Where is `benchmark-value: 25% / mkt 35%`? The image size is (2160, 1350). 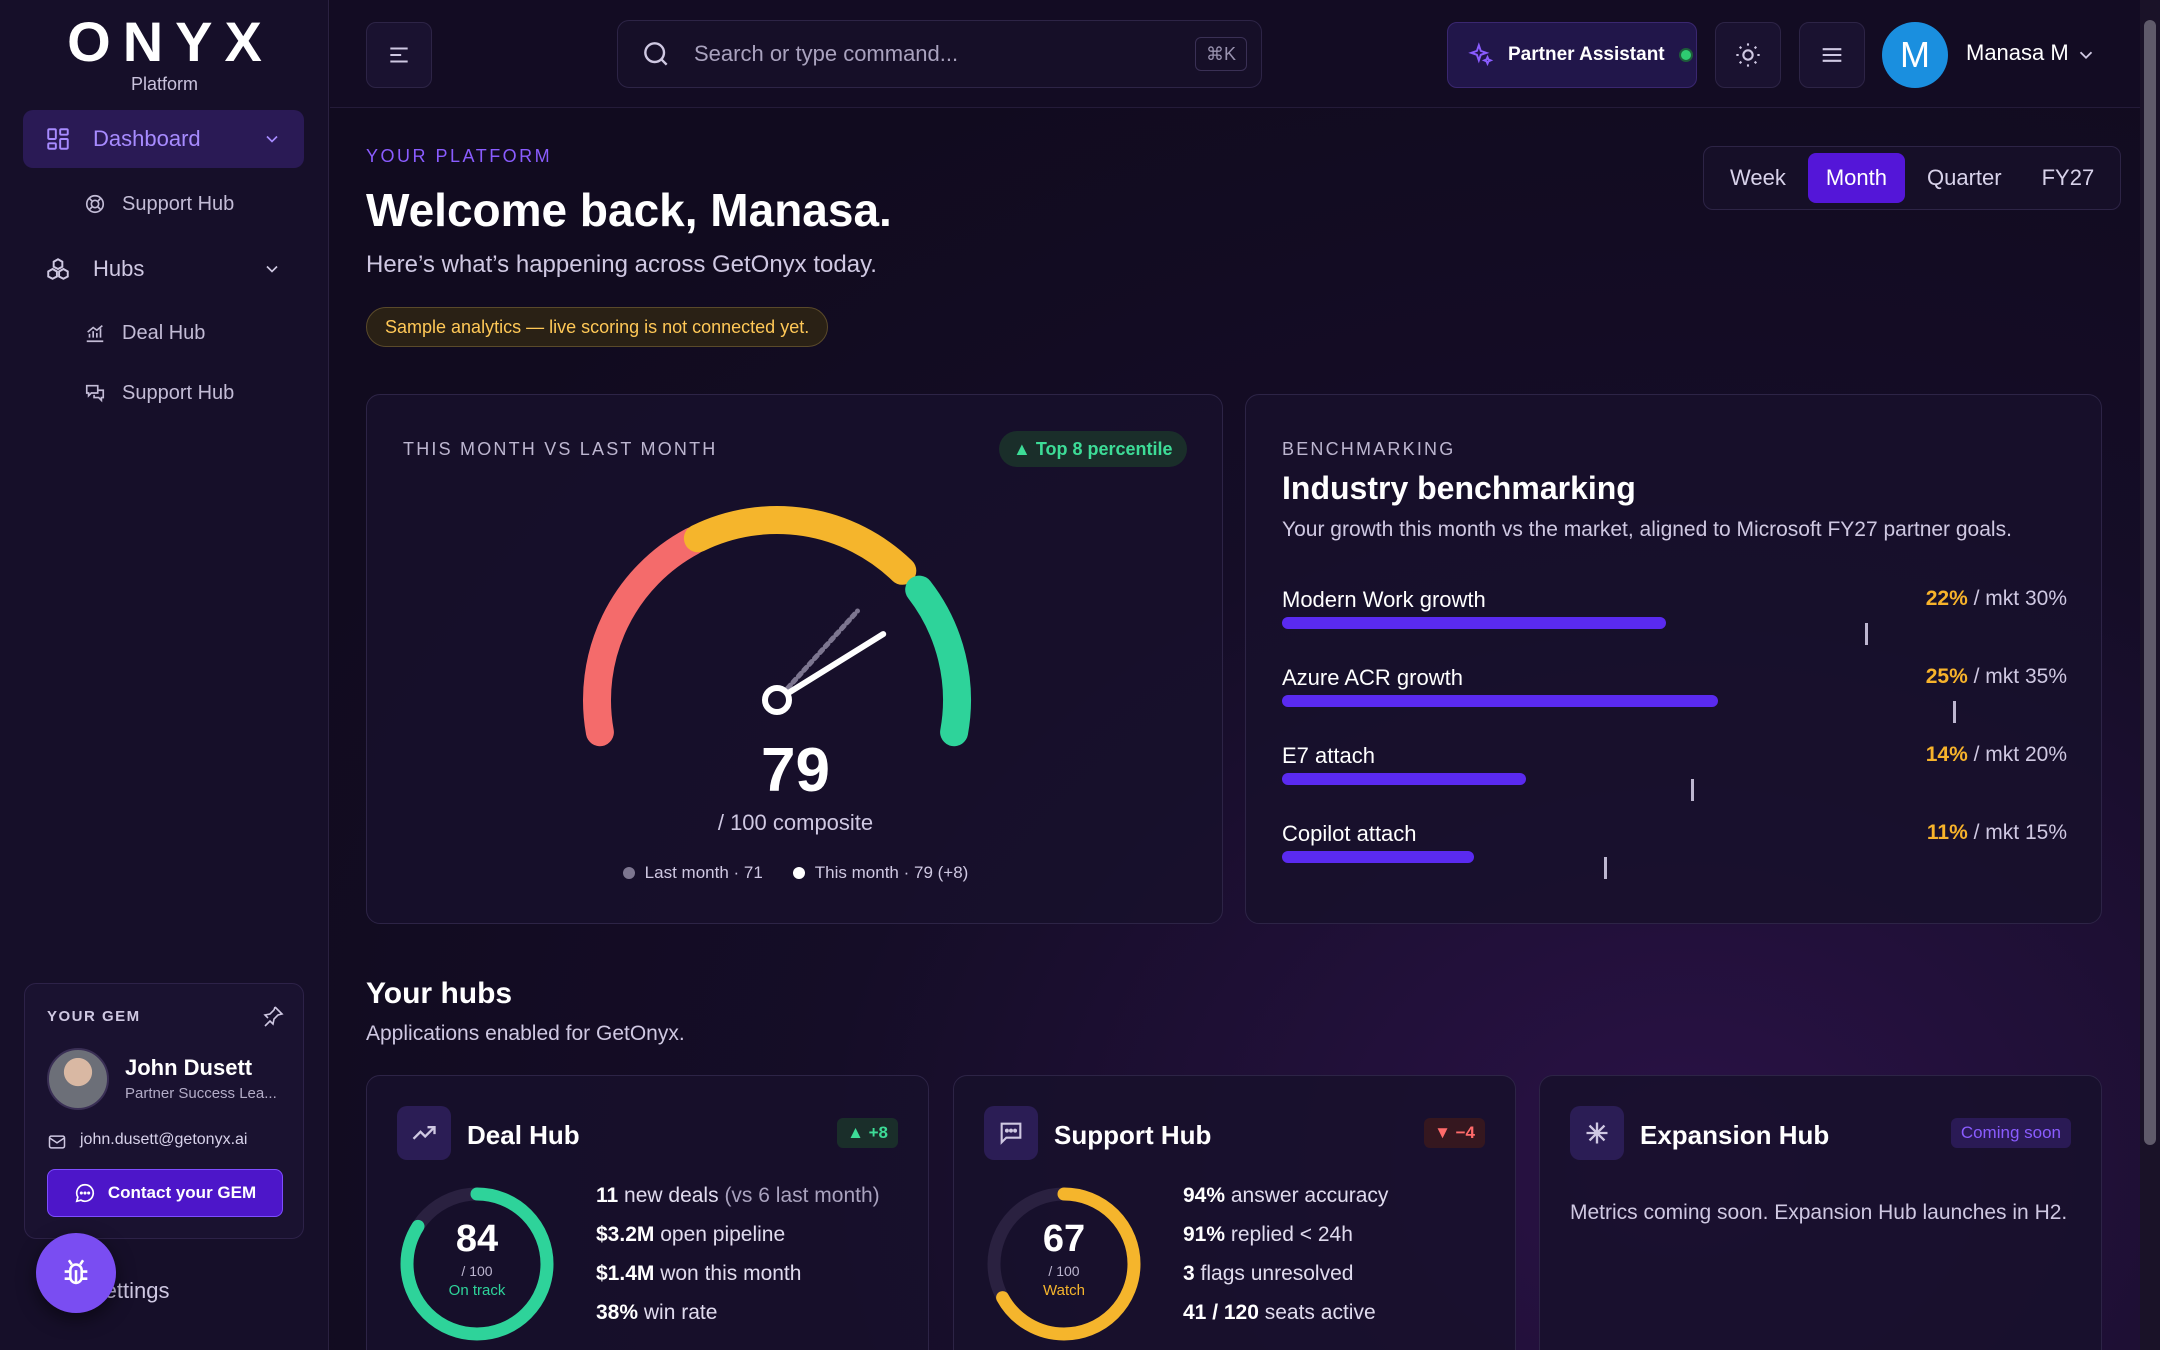 benchmark-value: 25% / mkt 35% is located at coordinates (1996, 677).